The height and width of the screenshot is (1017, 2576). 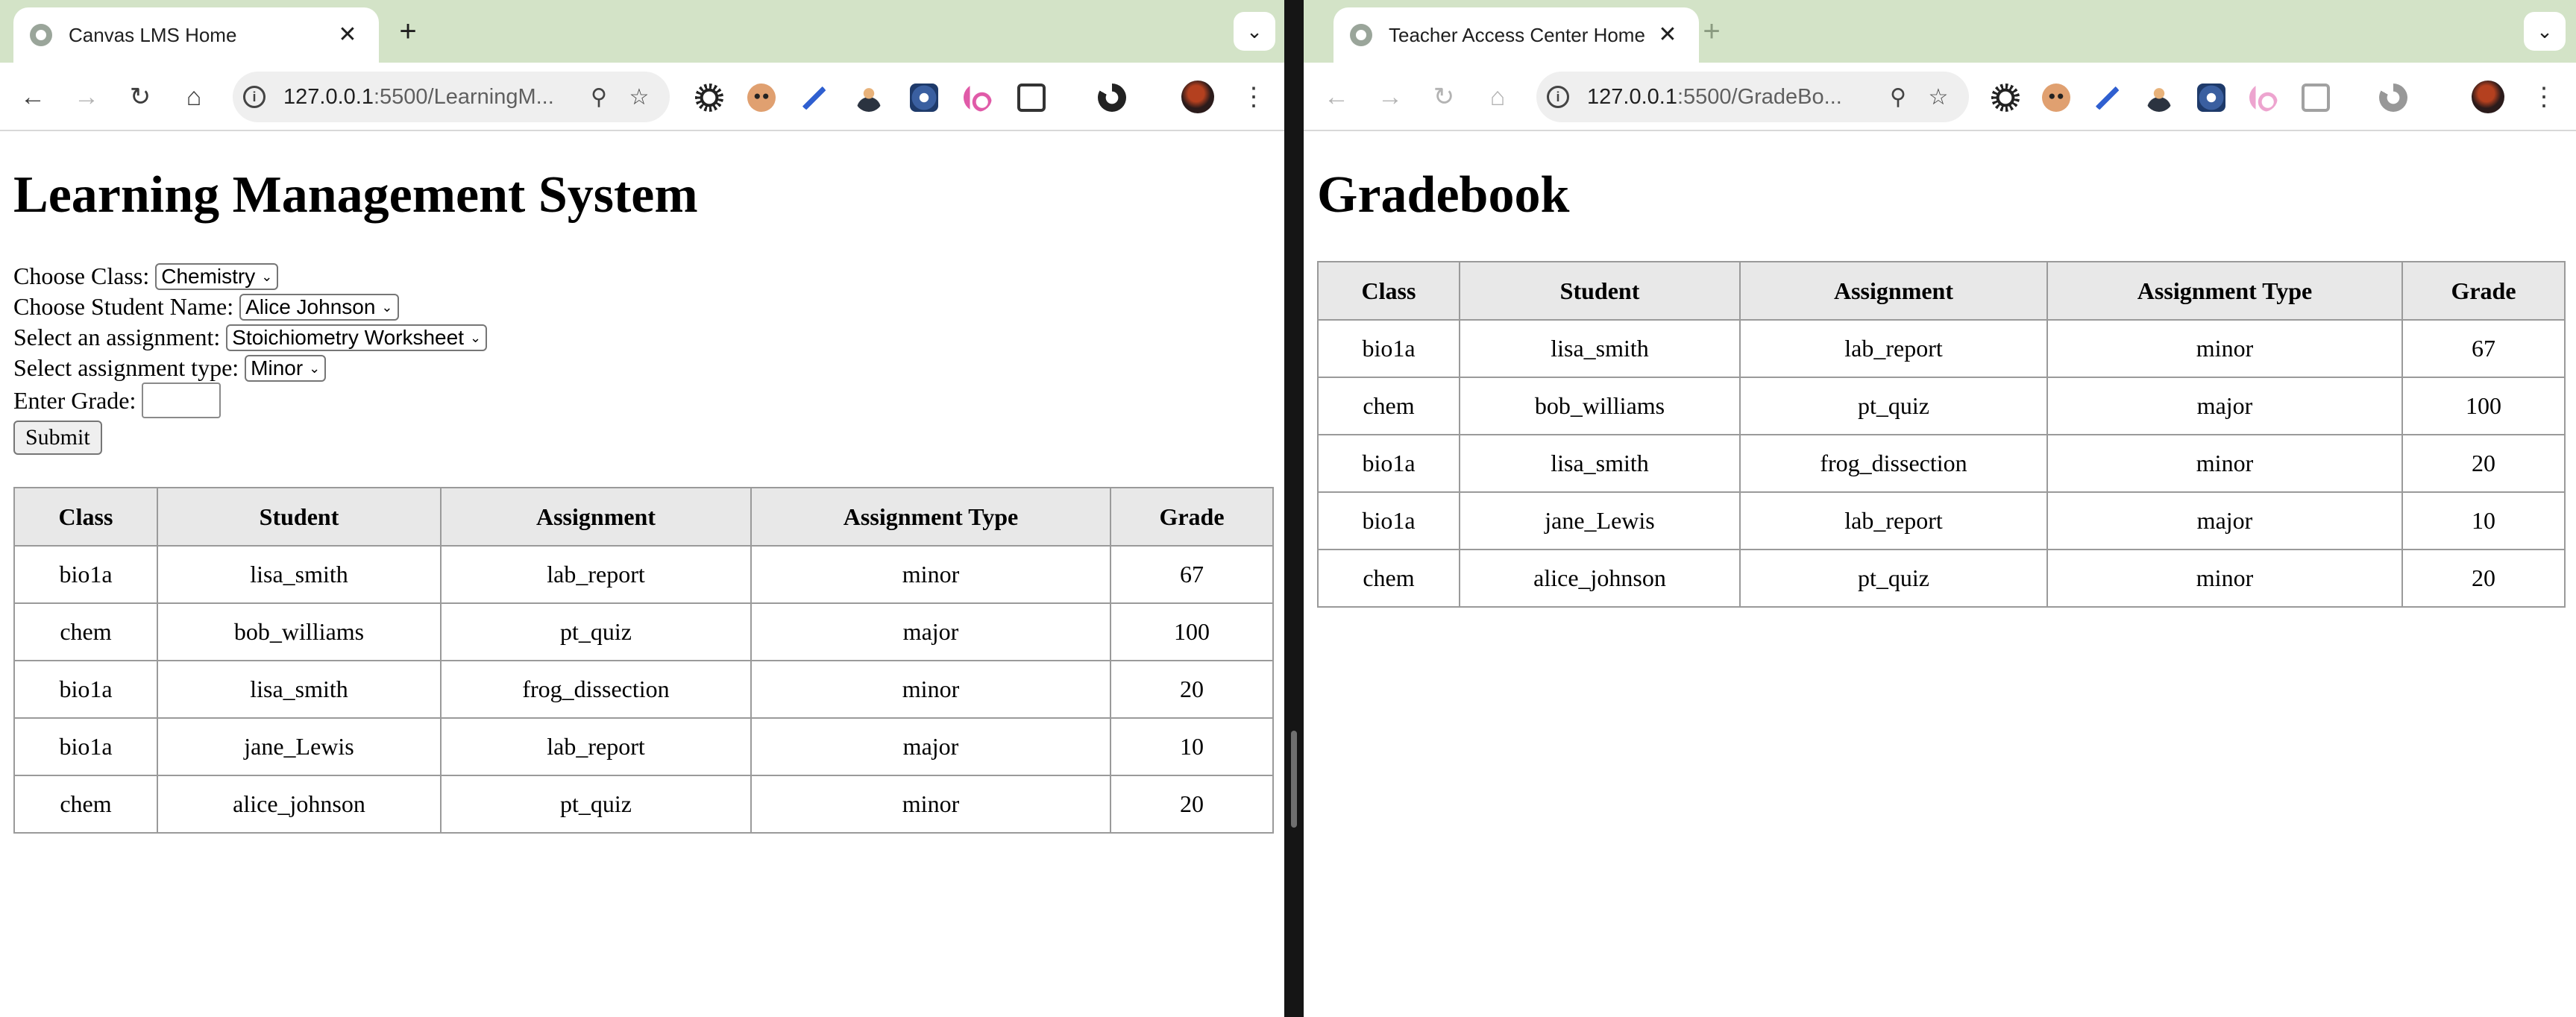 What do you see at coordinates (642, 31) in the screenshot?
I see `tab-strip: Canvas LMS Home ✕ + ⌄` at bounding box center [642, 31].